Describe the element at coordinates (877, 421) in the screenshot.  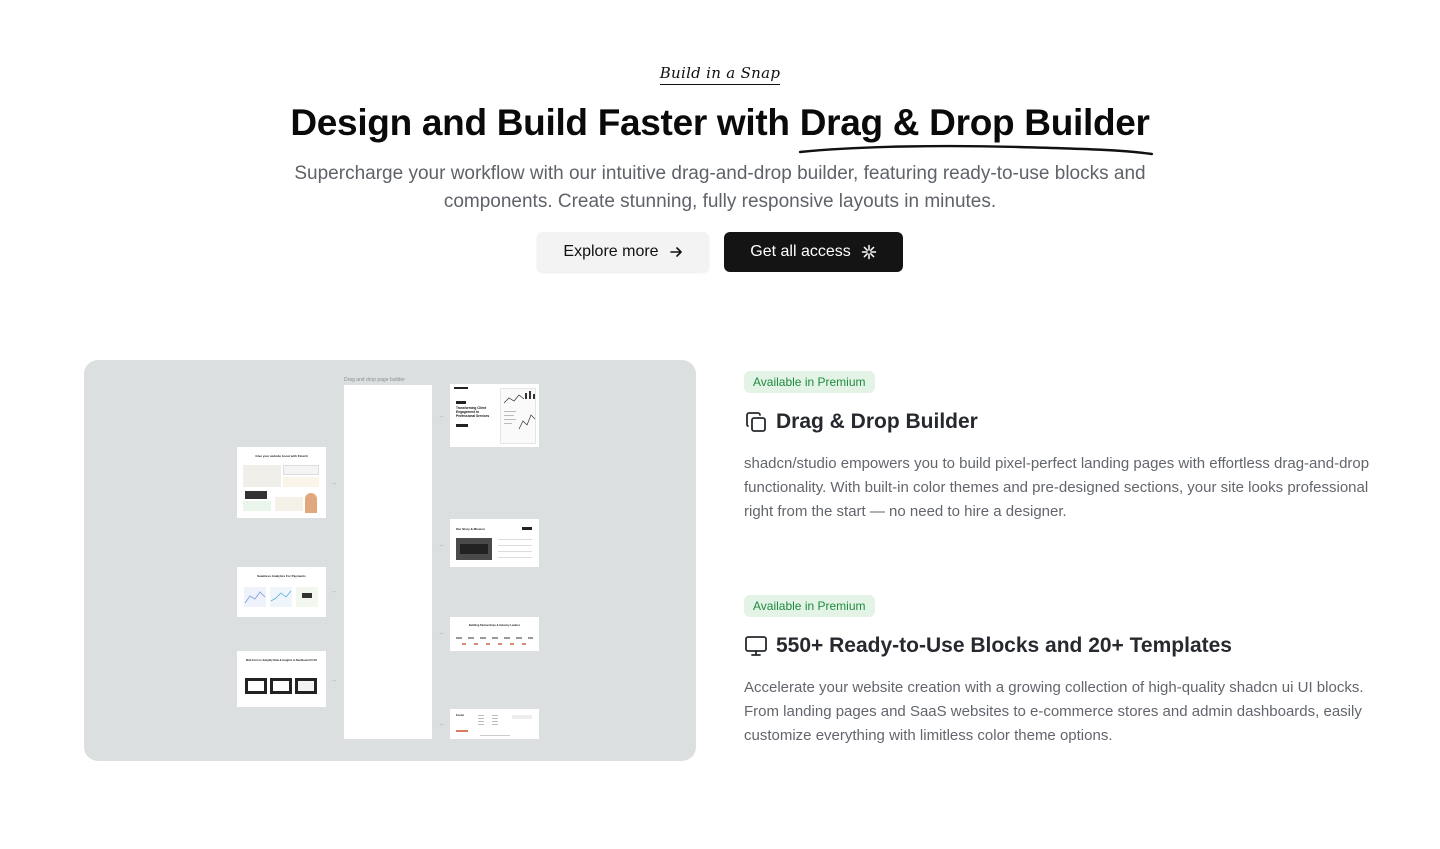
I see `feature-title-text: Drag & Drop Builder` at that location.